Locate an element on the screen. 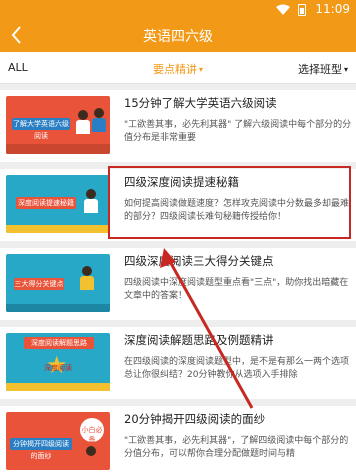  annotation-arrow-icon is located at coordinates (207, 328).